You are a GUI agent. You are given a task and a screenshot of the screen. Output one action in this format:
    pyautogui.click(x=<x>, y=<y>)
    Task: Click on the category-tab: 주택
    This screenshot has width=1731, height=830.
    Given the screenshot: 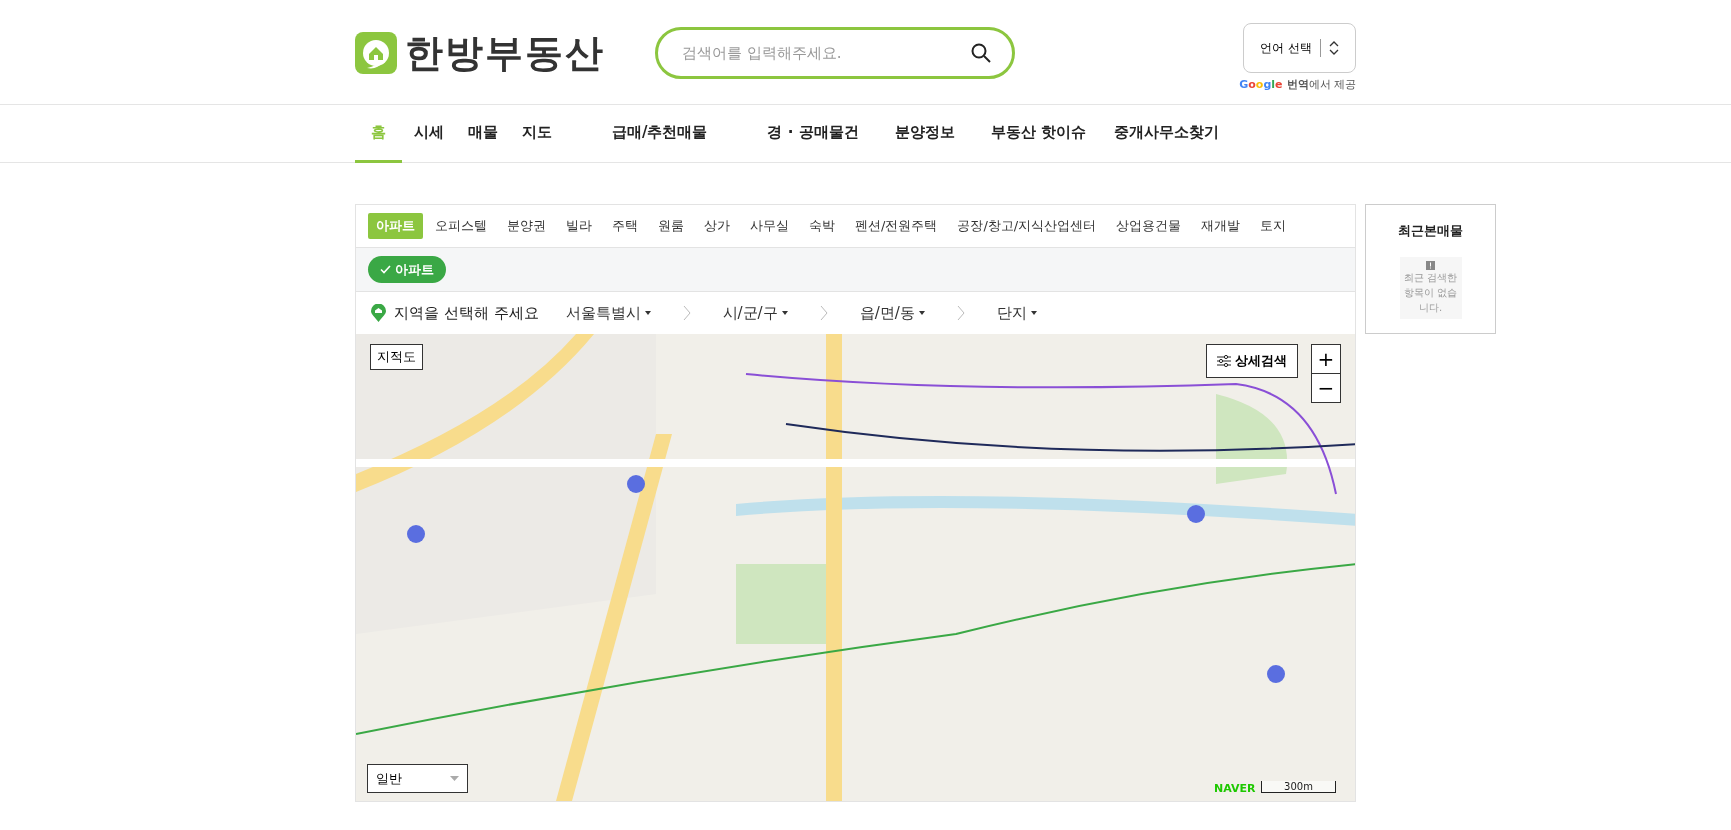 What is the action you would take?
    pyautogui.click(x=625, y=226)
    